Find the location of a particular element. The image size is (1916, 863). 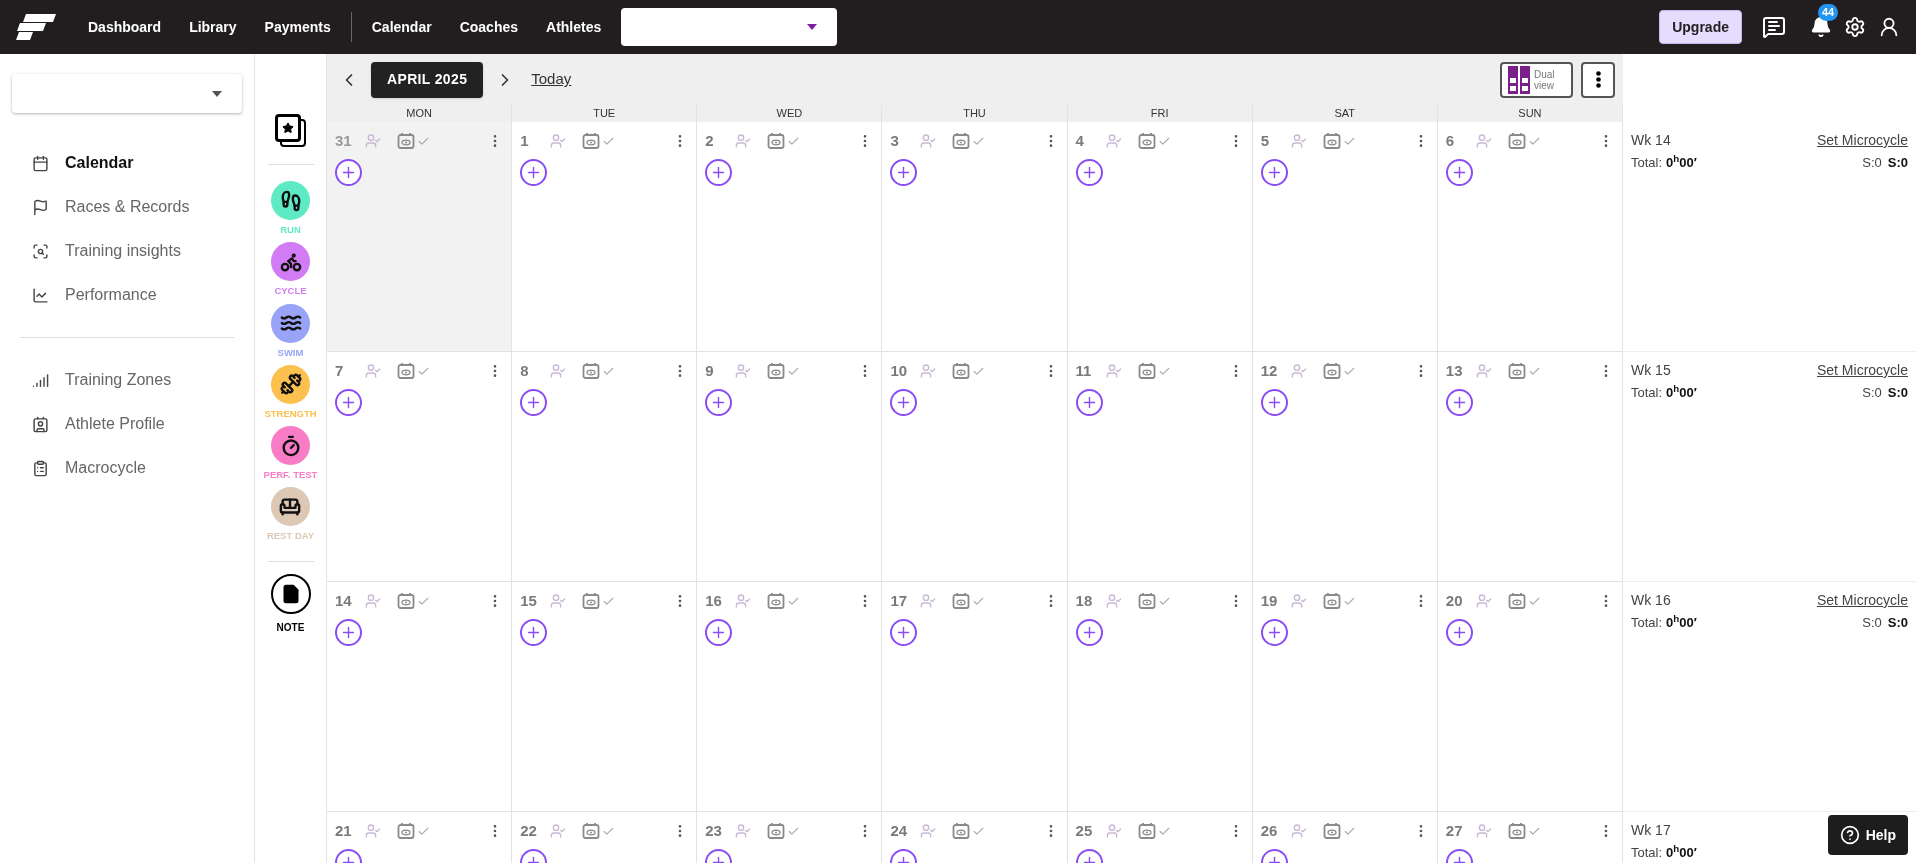

workout-type: PERF. TEST is located at coordinates (290, 454).